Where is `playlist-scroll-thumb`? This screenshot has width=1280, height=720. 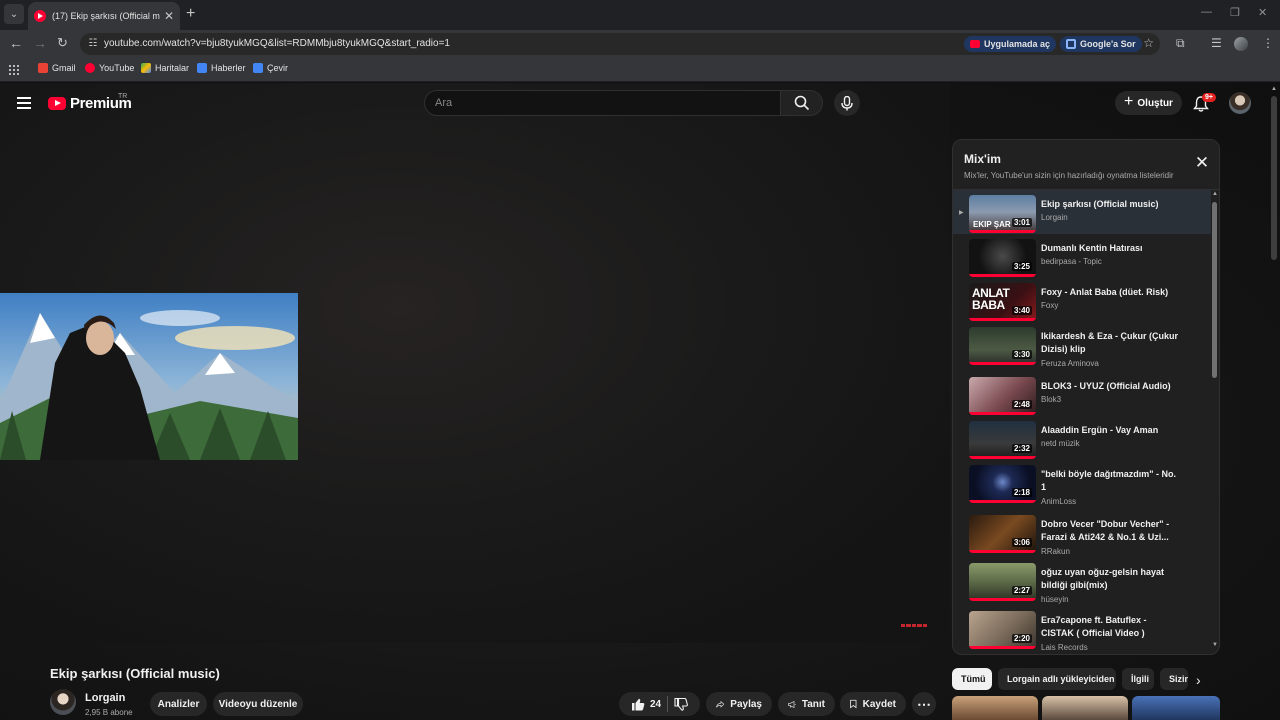 playlist-scroll-thumb is located at coordinates (1214, 290).